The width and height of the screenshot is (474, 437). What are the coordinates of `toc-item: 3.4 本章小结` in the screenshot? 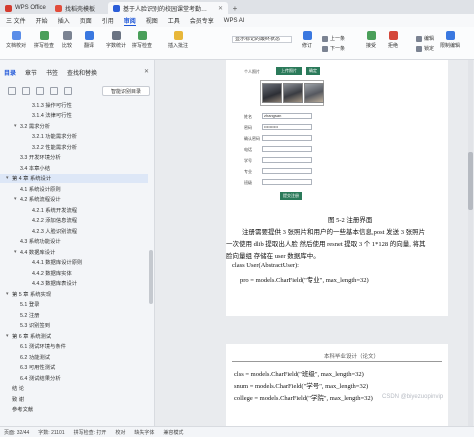 It's located at (74, 167).